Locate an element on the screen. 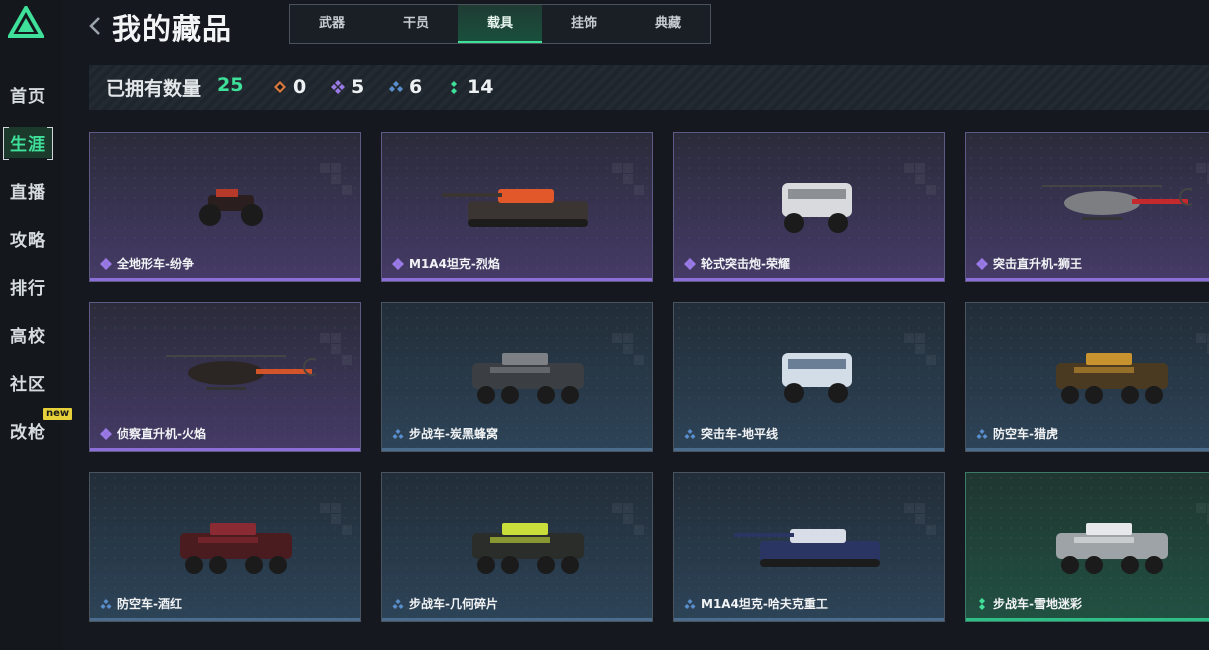 This screenshot has height=650, width=1209. vehicle-name: 全地形车-纷争 is located at coordinates (155, 264).